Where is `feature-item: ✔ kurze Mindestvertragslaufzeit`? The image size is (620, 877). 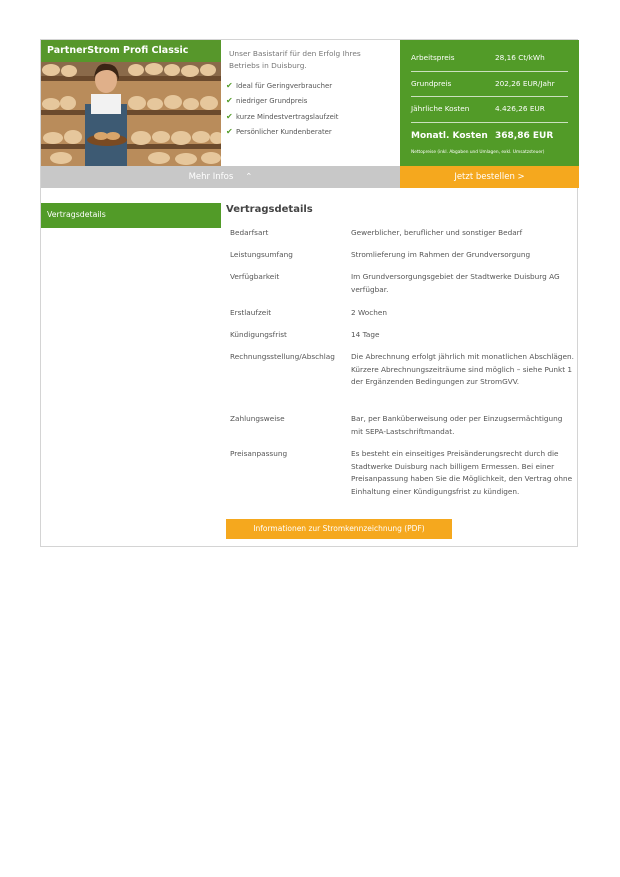
feature-item: ✔ kurze Mindestvertragslaufzeit is located at coordinates (313, 116).